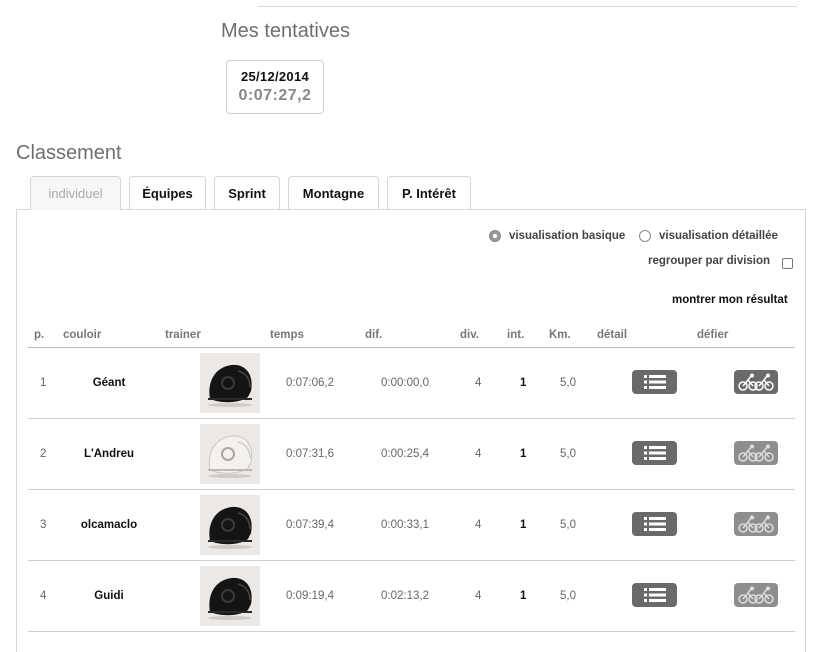  Describe the element at coordinates (405, 383) in the screenshot. I see `row-diff: 0:00:00,0` at that location.